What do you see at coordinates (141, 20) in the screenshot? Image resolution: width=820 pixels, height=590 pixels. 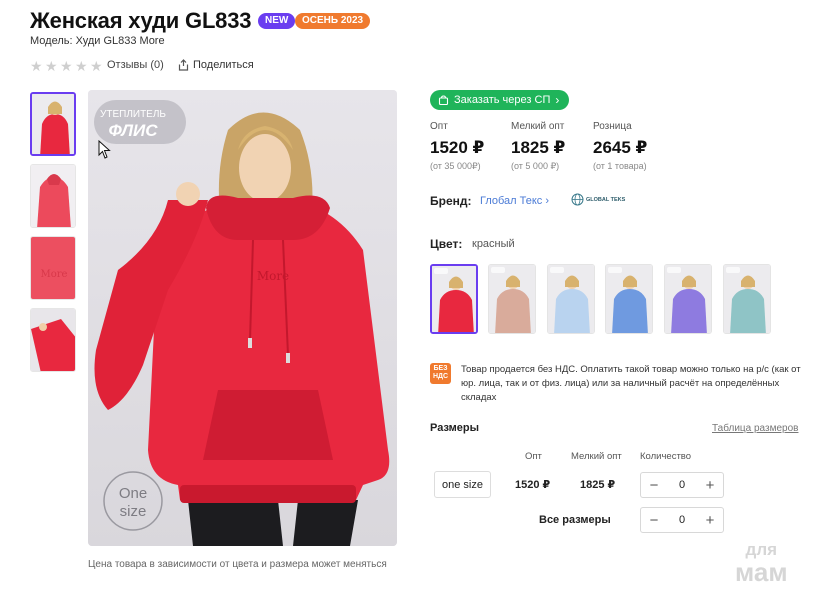 I see `product-title: Женская худи GL833` at bounding box center [141, 20].